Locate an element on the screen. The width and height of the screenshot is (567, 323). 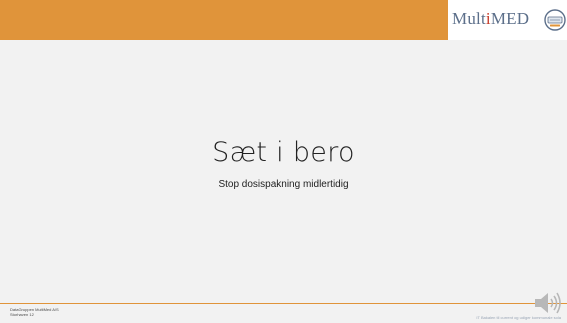
brand-prefix: Mult is located at coordinates (469, 18).